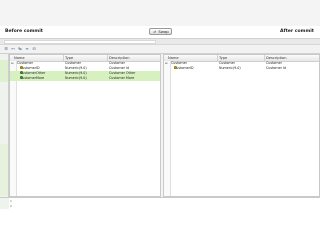  What do you see at coordinates (297, 31) in the screenshot?
I see `after-commit-label: After commit` at bounding box center [297, 31].